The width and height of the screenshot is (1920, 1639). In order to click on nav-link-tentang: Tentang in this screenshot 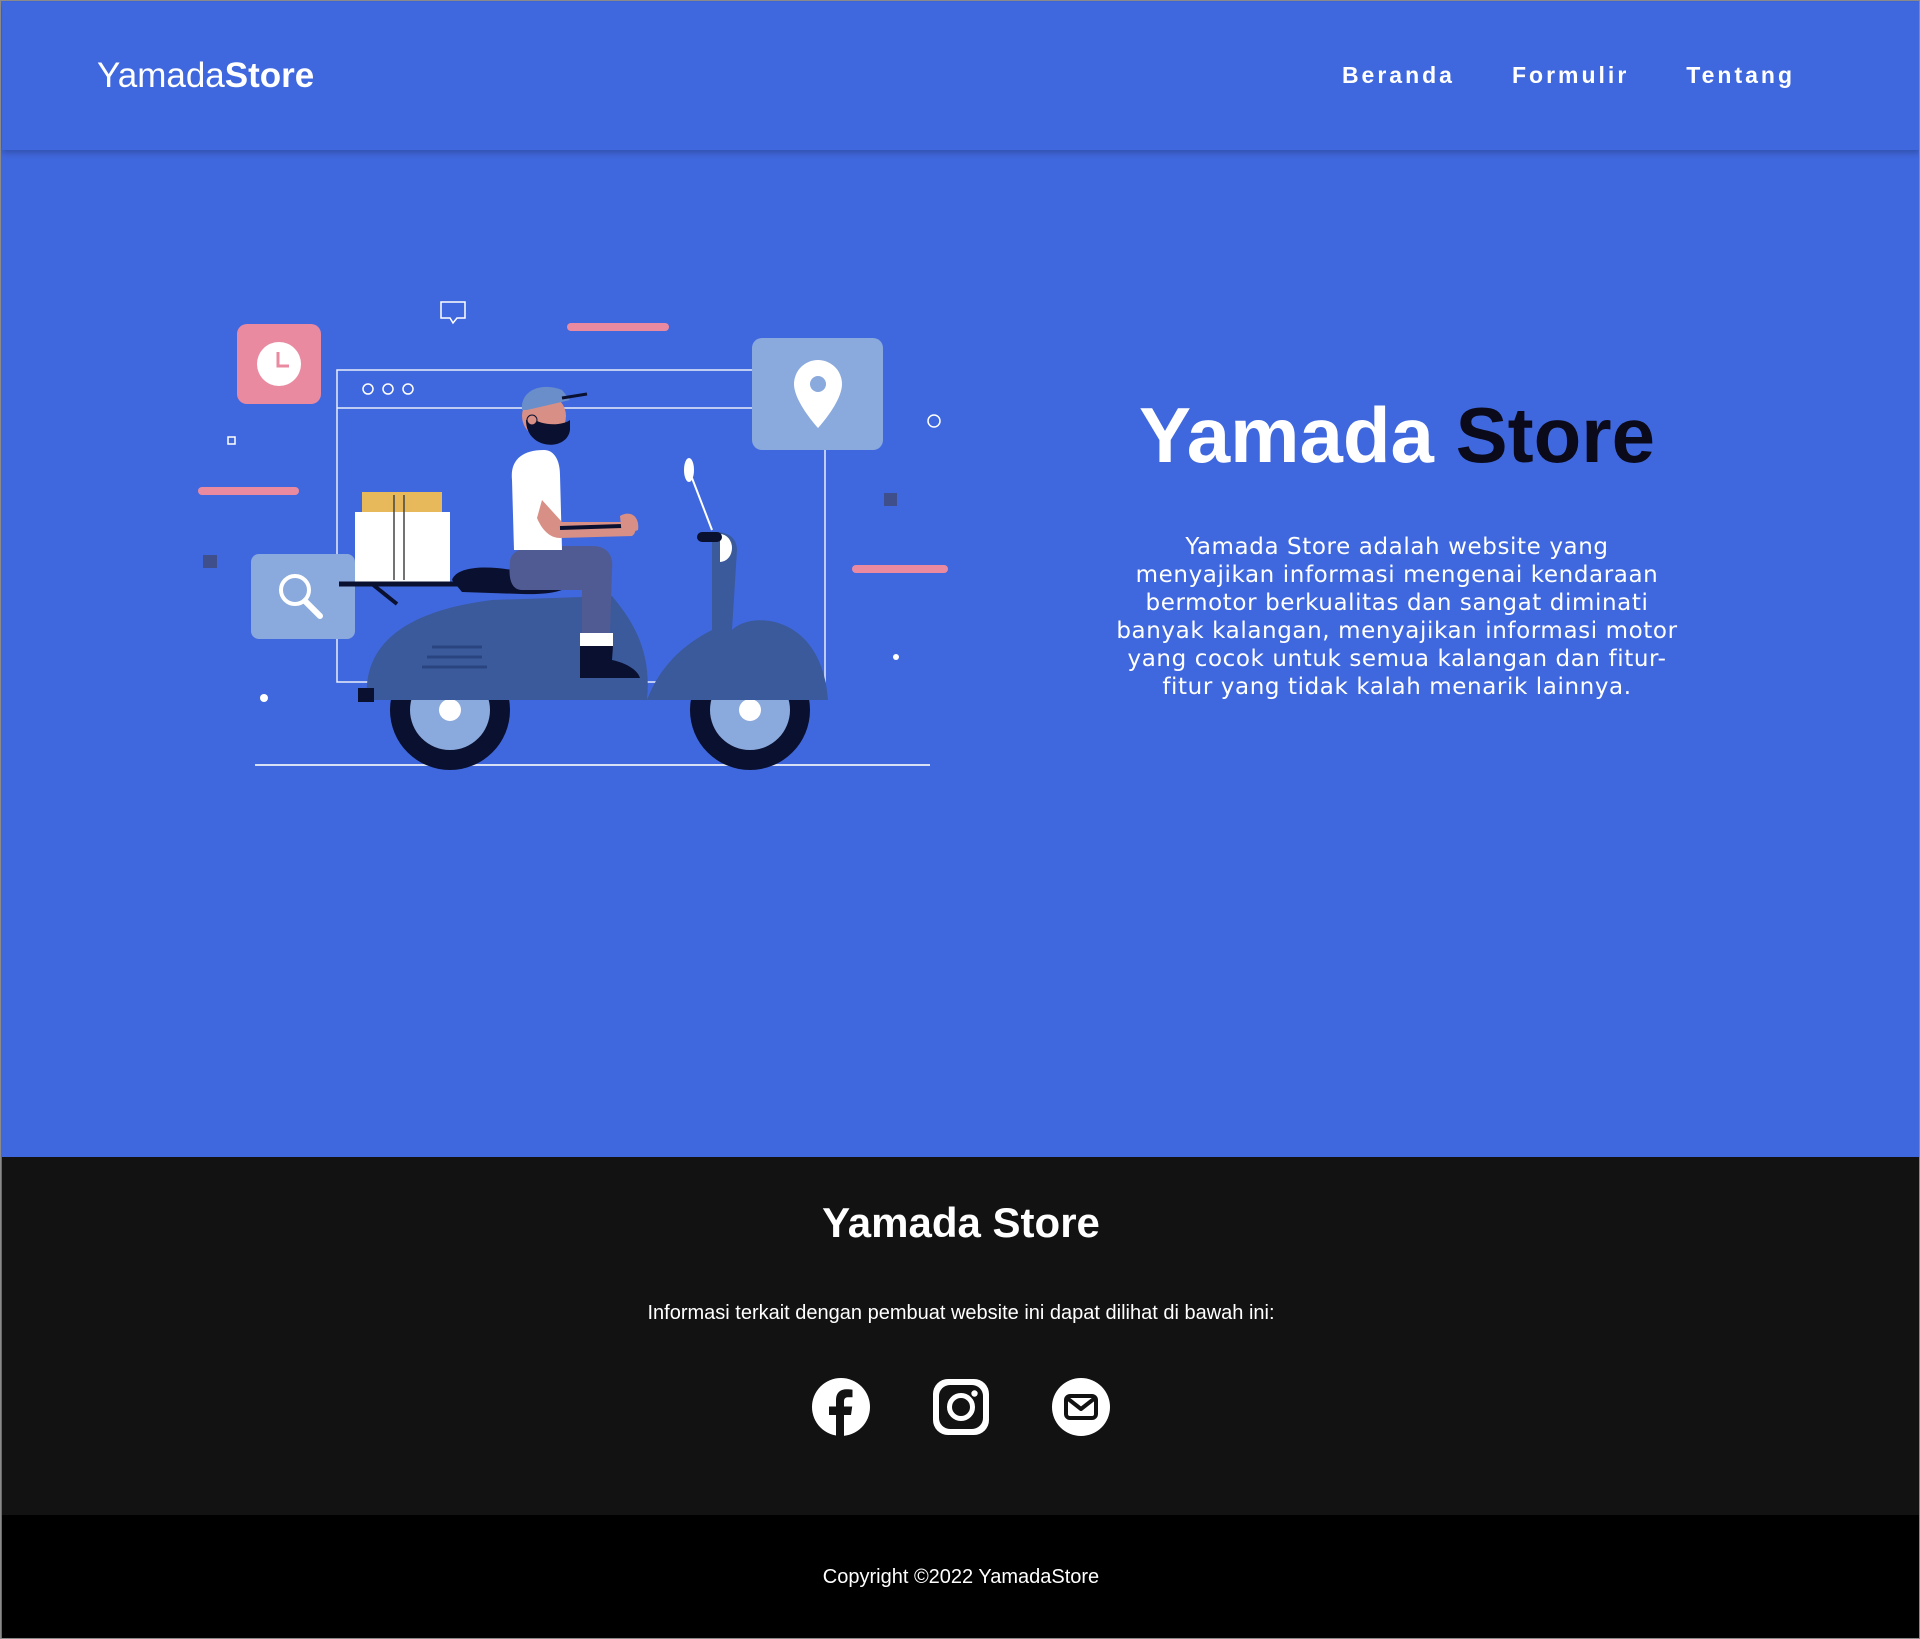, I will do `click(1740, 75)`.